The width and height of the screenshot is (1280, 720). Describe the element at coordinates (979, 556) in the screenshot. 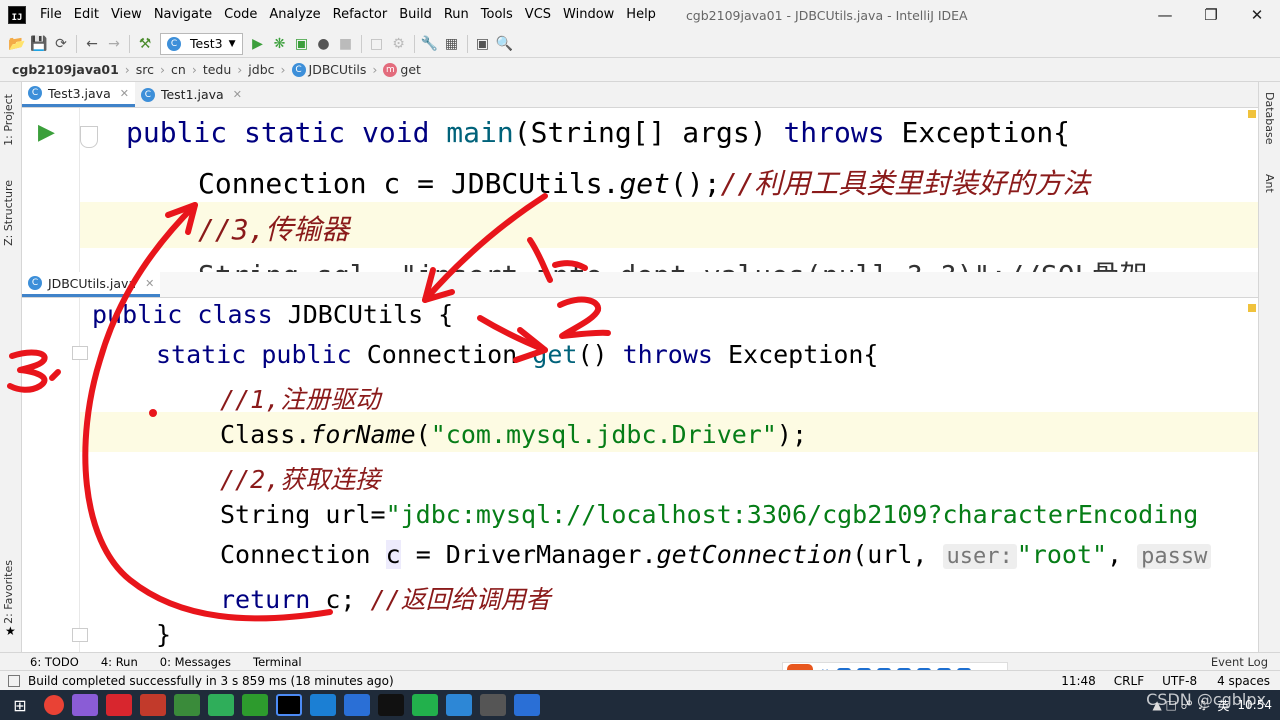

I see `param-hint-user: user:` at that location.